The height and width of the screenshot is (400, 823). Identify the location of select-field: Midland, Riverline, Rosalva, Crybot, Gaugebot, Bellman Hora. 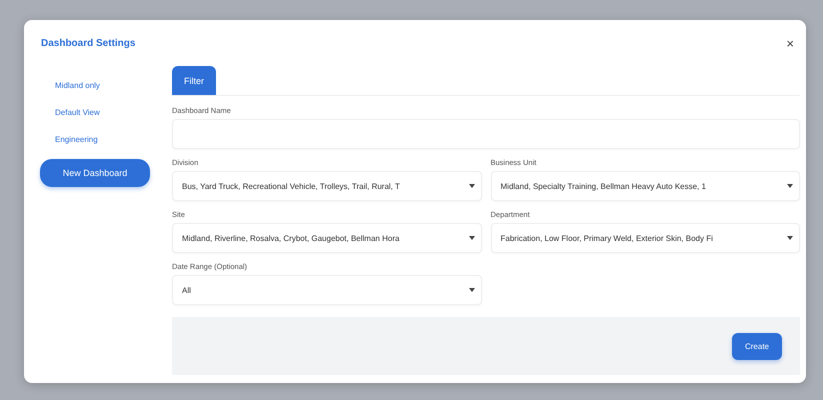
(327, 238).